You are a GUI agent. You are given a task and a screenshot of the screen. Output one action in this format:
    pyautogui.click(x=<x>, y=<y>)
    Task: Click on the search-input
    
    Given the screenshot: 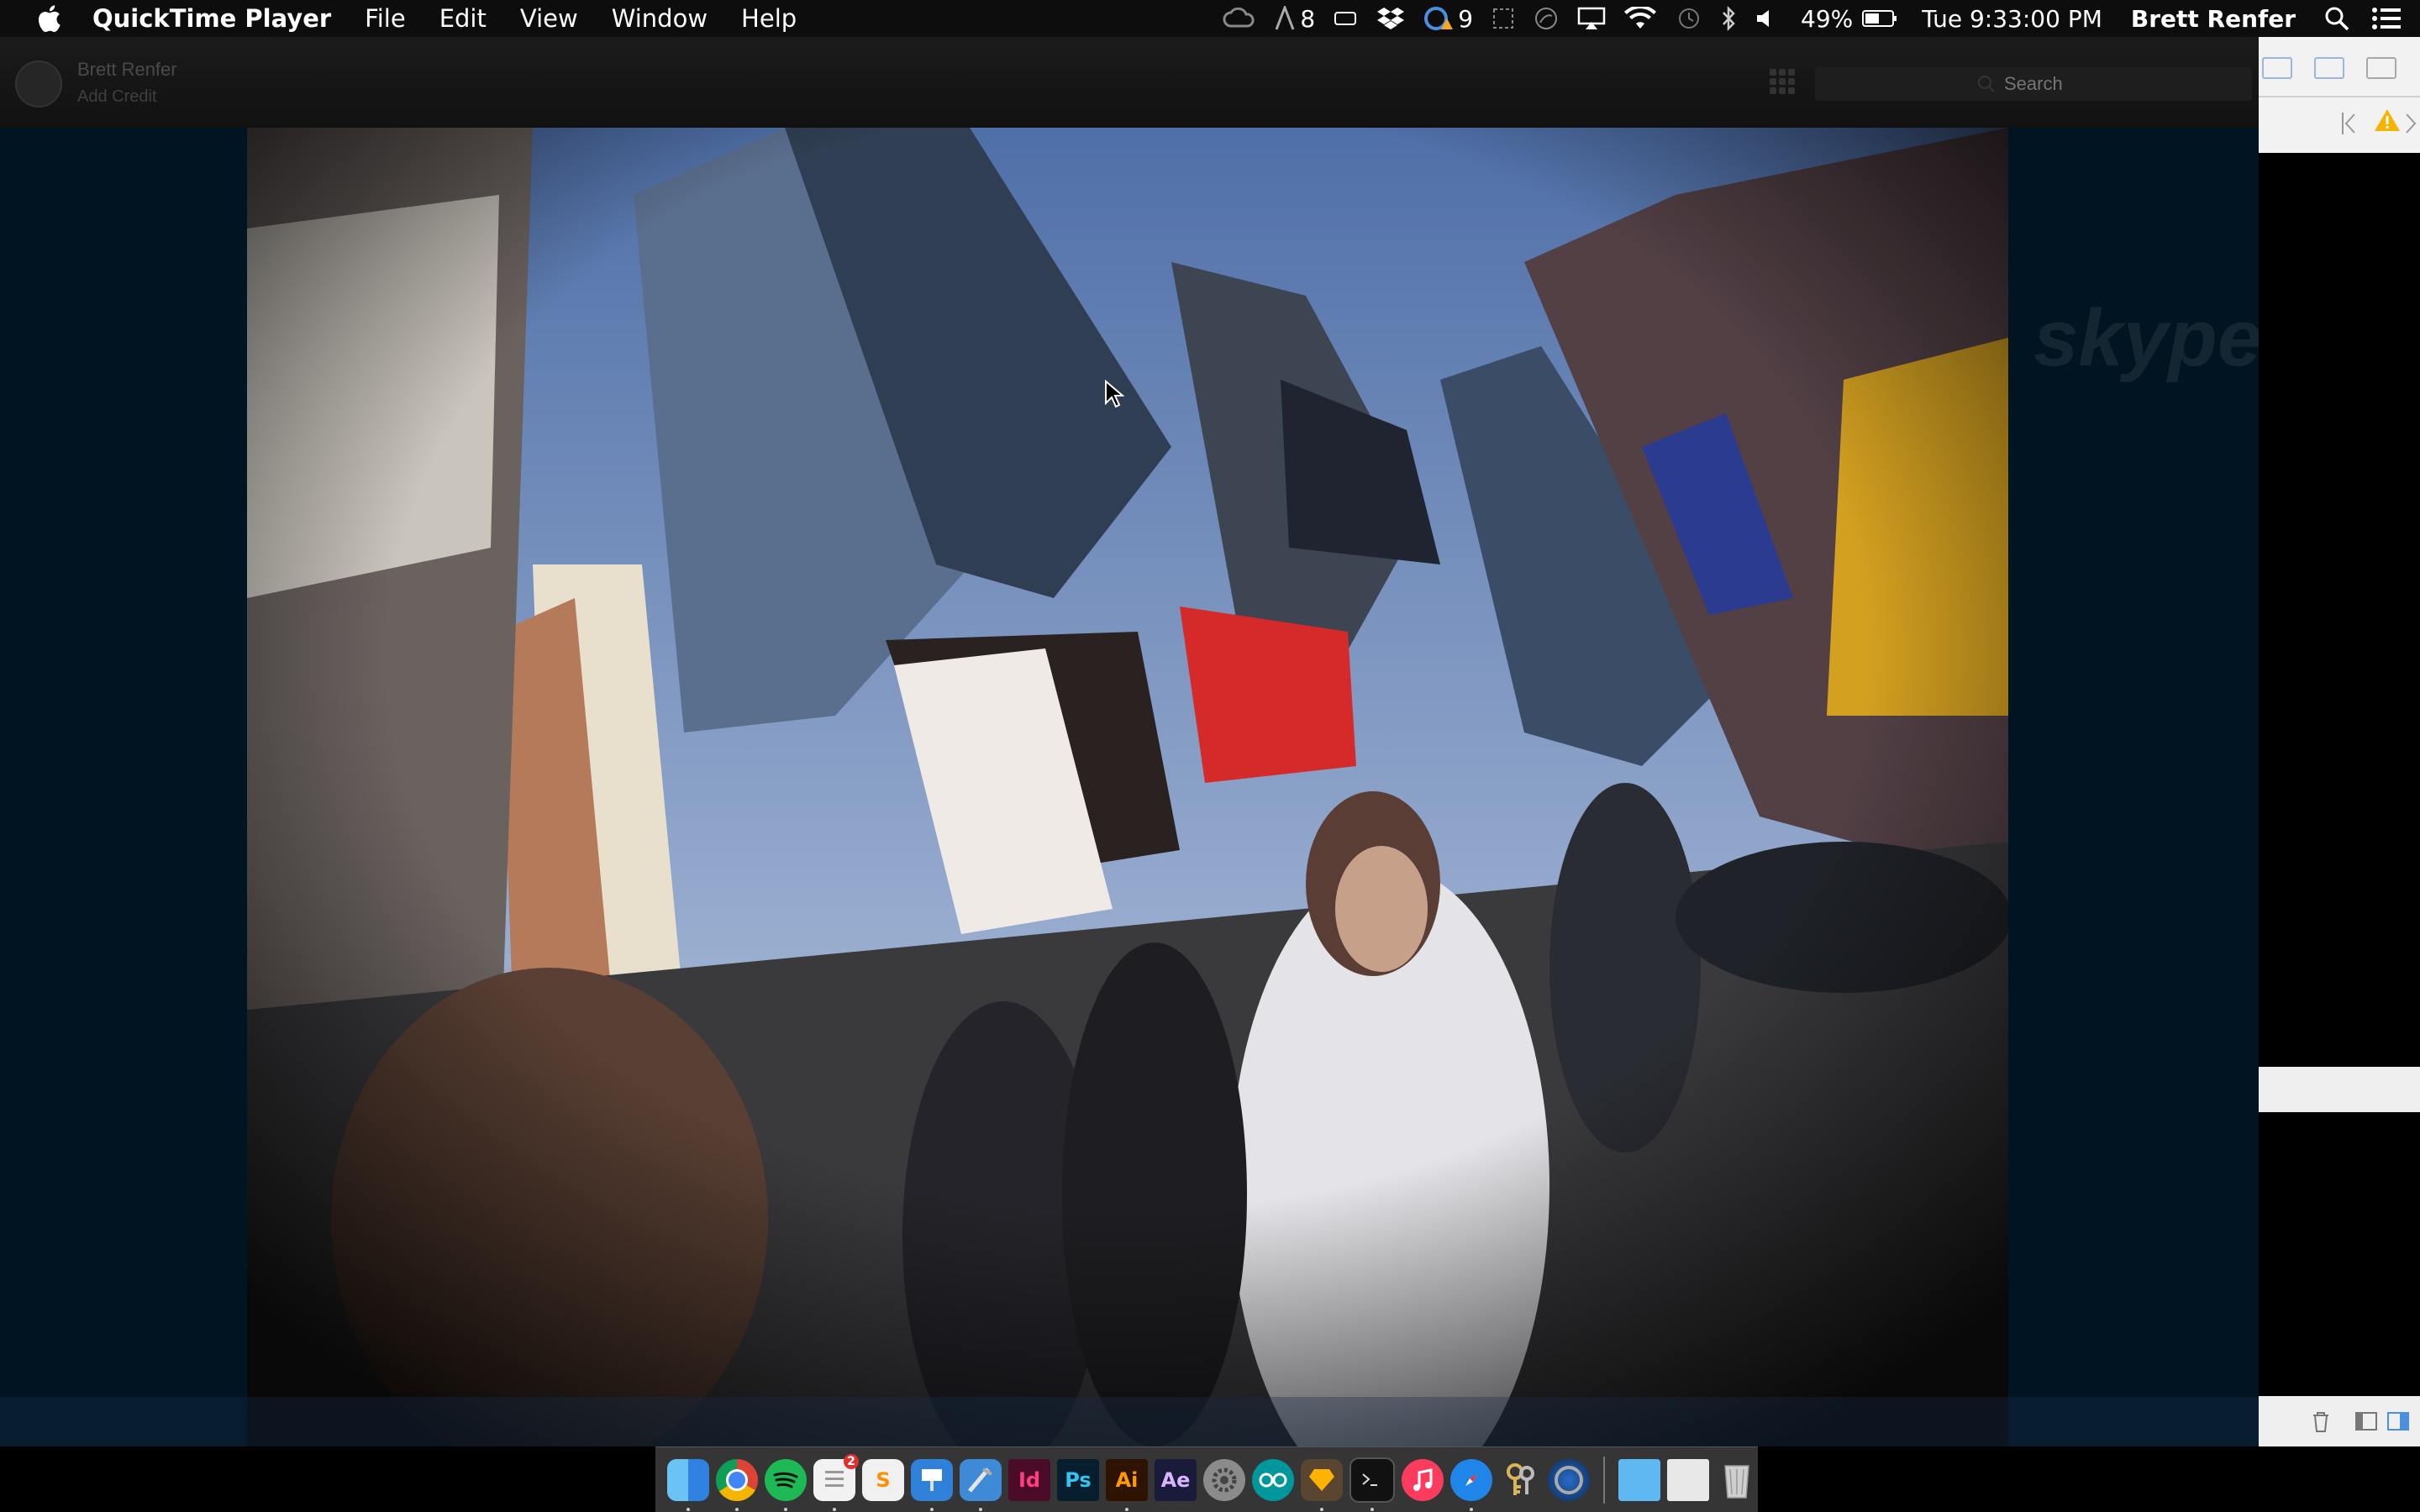 What is the action you would take?
    pyautogui.click(x=2046, y=84)
    